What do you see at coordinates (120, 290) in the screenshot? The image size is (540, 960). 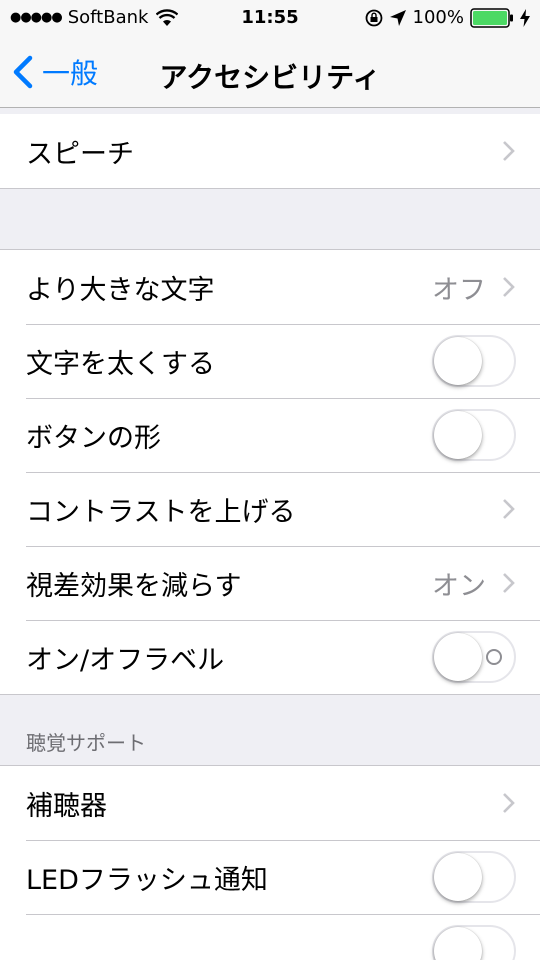 I see `cell-label: より大きな文字` at bounding box center [120, 290].